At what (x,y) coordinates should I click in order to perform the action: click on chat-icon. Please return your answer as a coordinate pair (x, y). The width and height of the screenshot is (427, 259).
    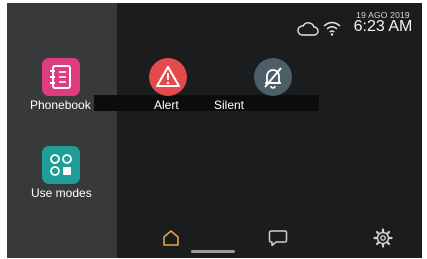
    Looking at the image, I should click on (278, 238).